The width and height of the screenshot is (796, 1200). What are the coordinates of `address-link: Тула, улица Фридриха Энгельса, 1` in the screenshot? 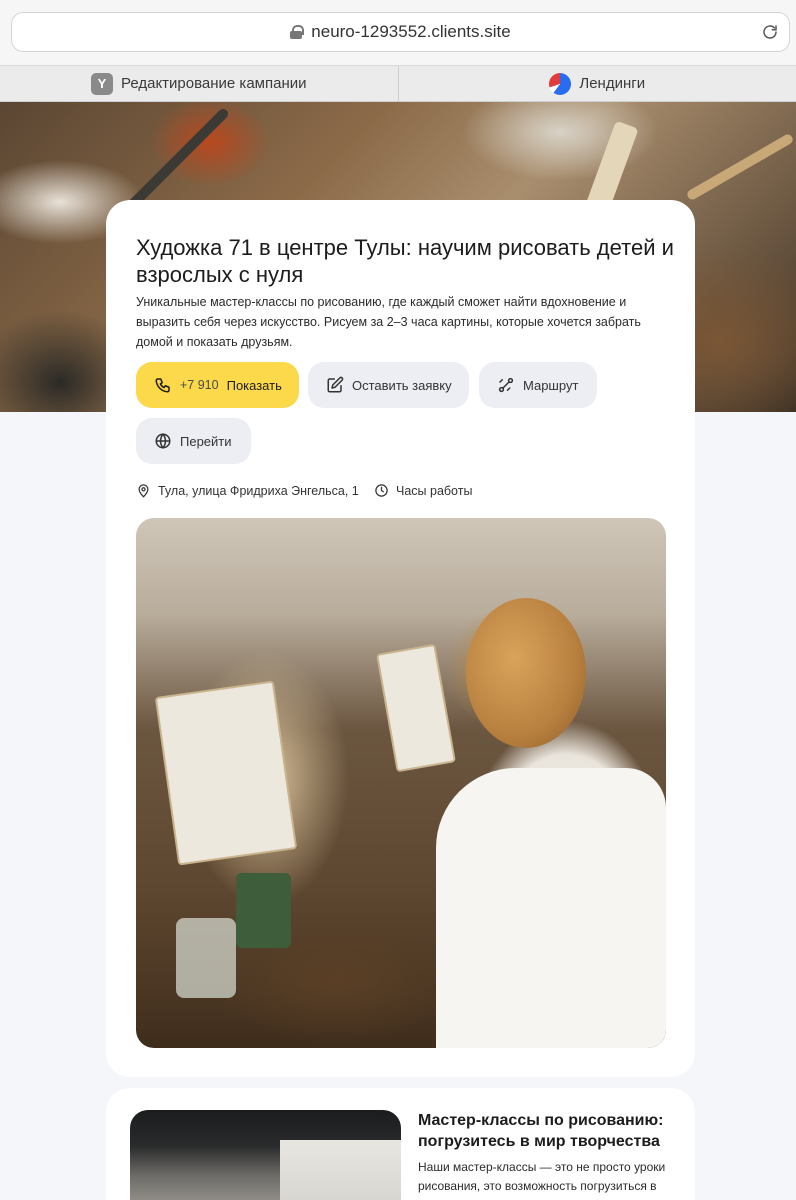 It's located at (247, 490).